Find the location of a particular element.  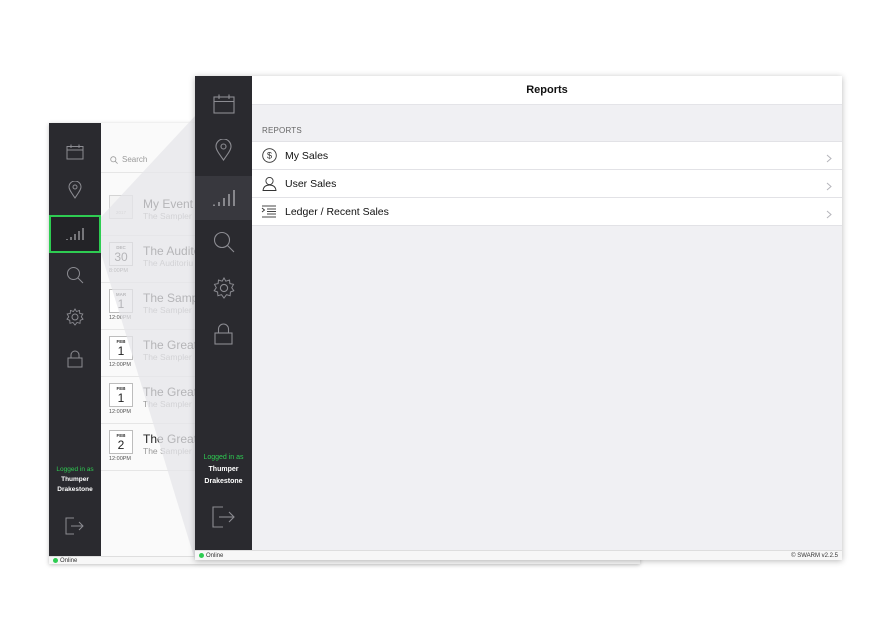

event-title: The Samp is located at coordinates (171, 298).